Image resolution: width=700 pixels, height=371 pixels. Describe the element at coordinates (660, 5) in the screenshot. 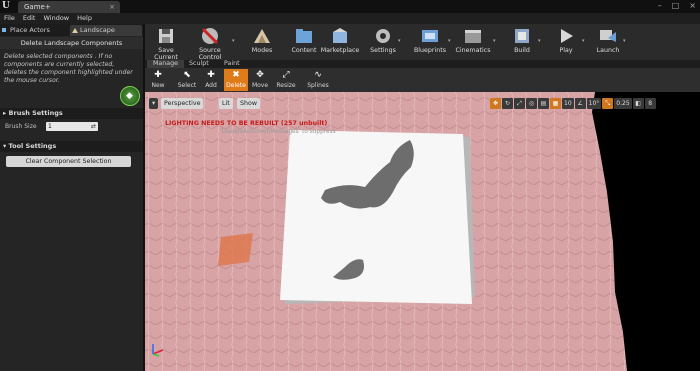

I see `minimize-button: –` at that location.